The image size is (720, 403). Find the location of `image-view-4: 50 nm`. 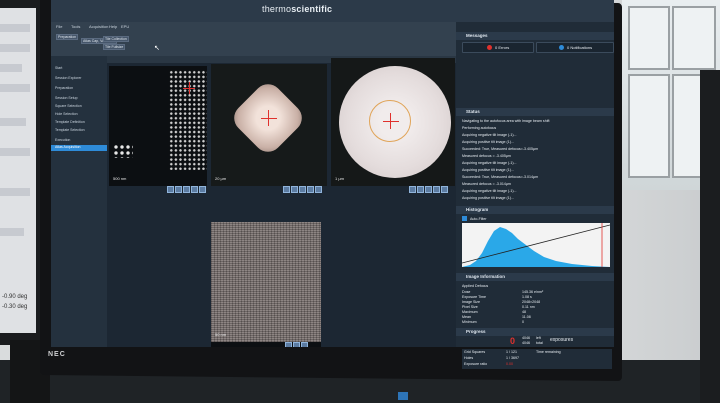

image-view-4: 50 nm is located at coordinates (266, 282).